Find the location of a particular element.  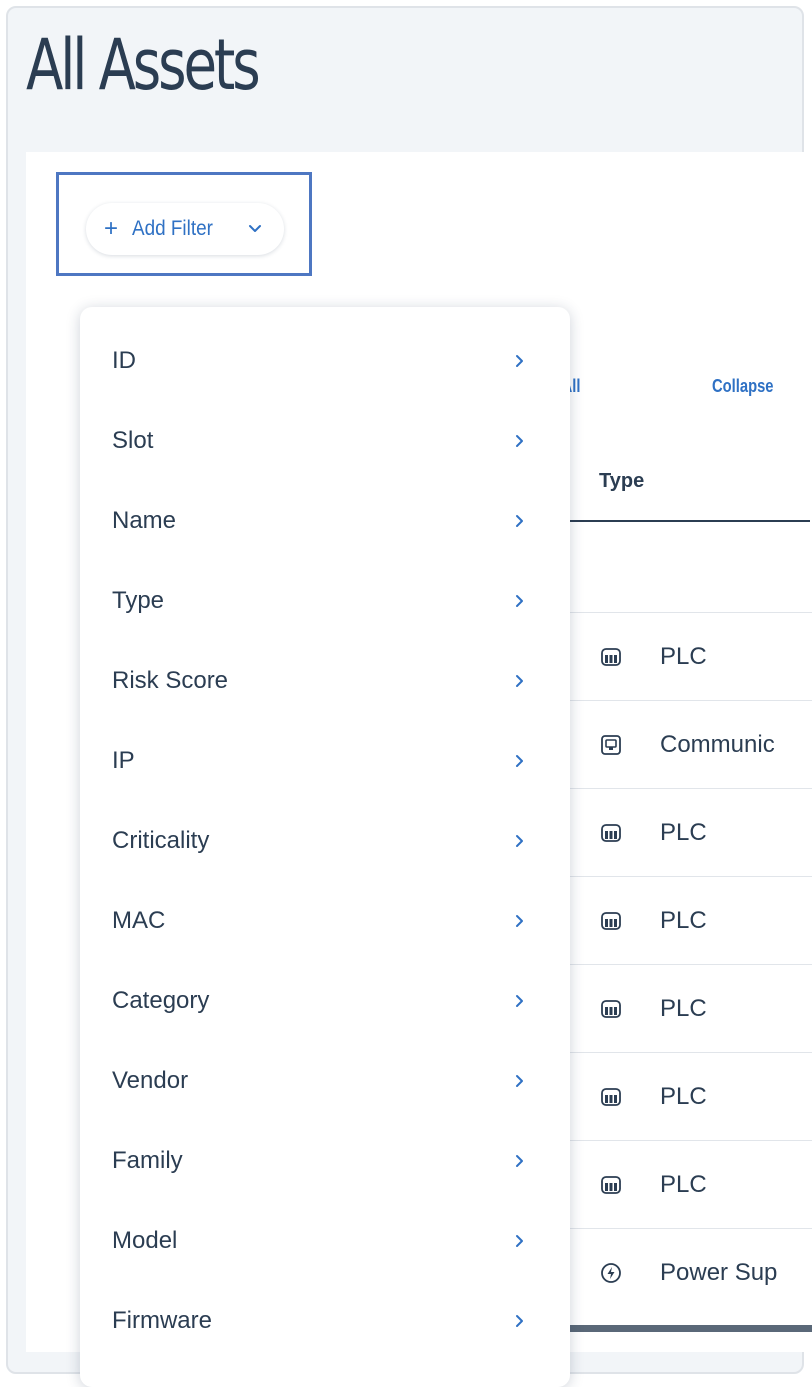

table-header-divider is located at coordinates (685, 521).